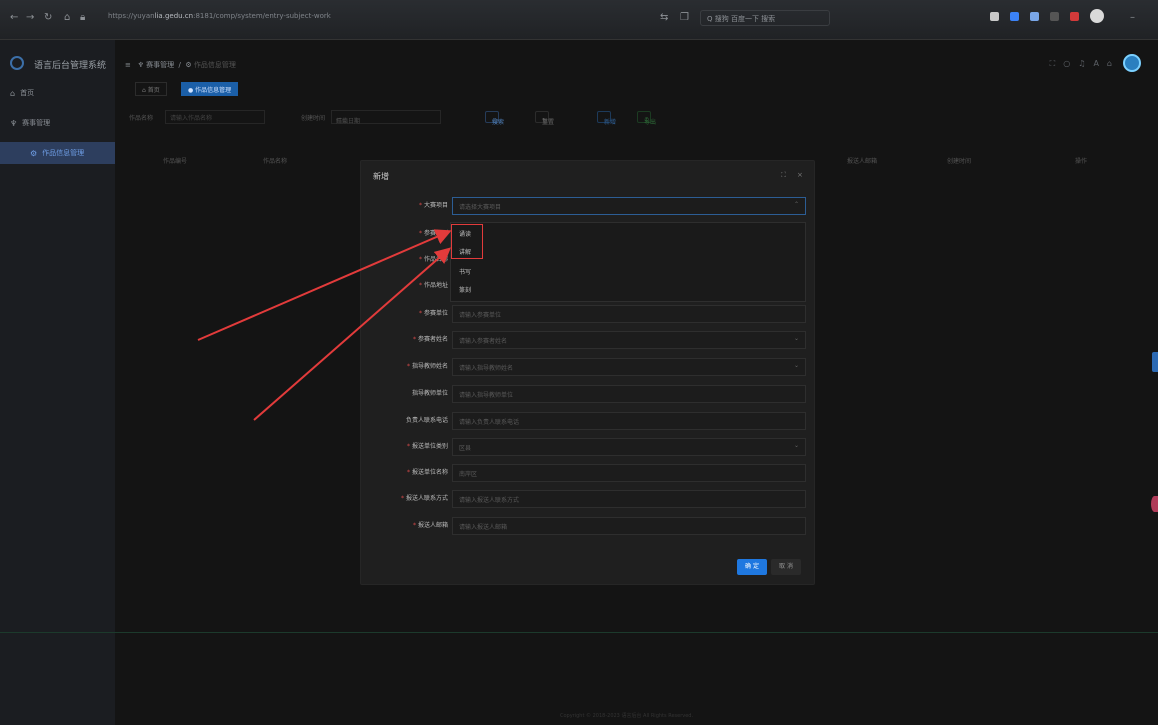  What do you see at coordinates (36, 123) in the screenshot?
I see `sidebar-item-label: 赛事管理` at bounding box center [36, 123].